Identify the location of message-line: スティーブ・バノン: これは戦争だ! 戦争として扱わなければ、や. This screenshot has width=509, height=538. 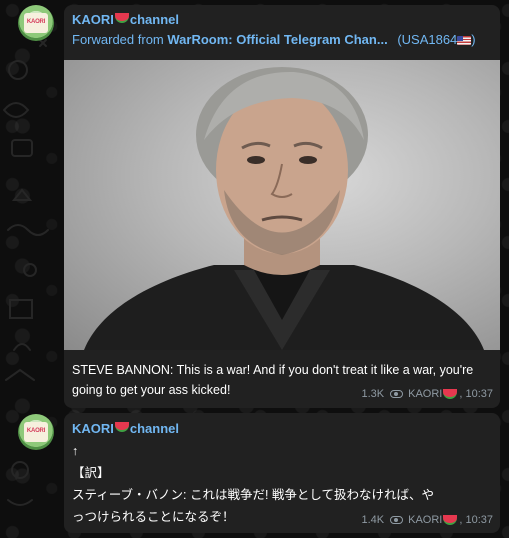
(253, 495).